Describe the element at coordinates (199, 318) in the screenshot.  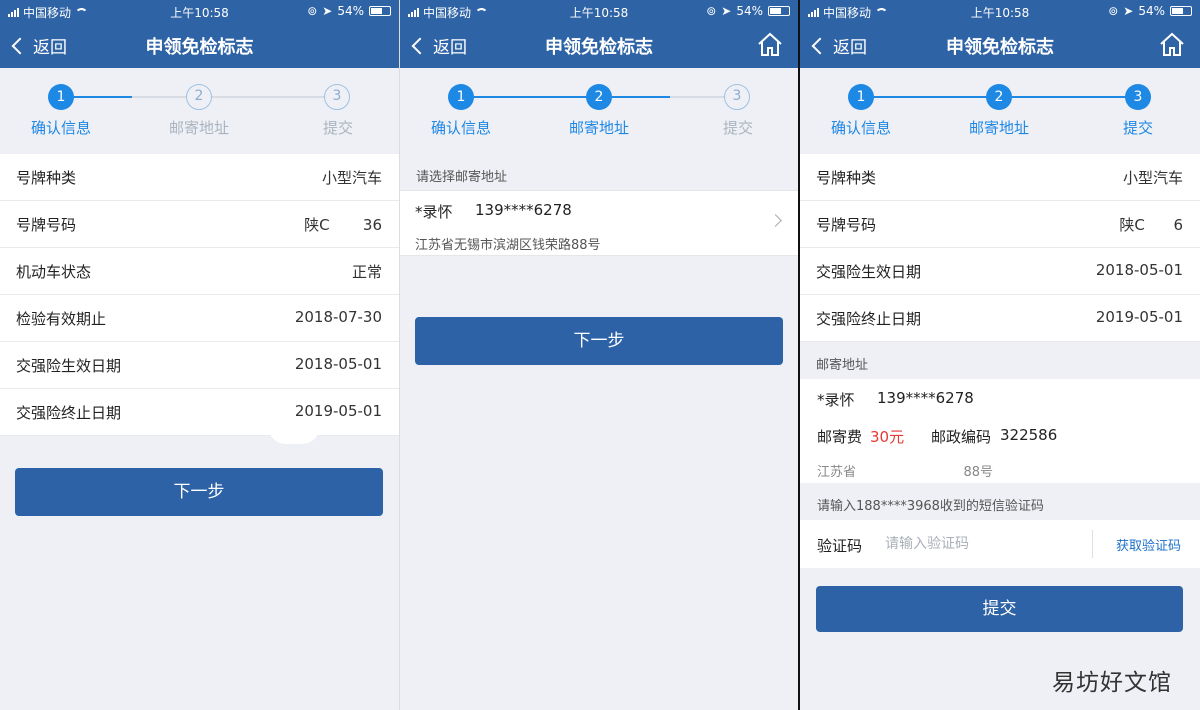
I see `list-item: 检验有效期止 2018-07-30` at that location.